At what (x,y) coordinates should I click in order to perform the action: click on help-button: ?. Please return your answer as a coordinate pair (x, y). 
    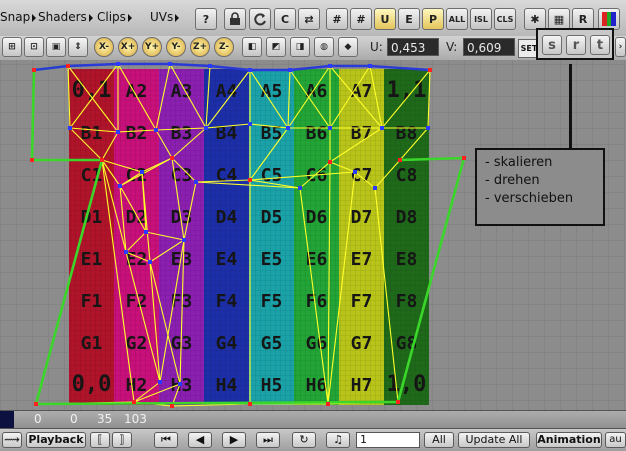
    Looking at the image, I should click on (206, 19).